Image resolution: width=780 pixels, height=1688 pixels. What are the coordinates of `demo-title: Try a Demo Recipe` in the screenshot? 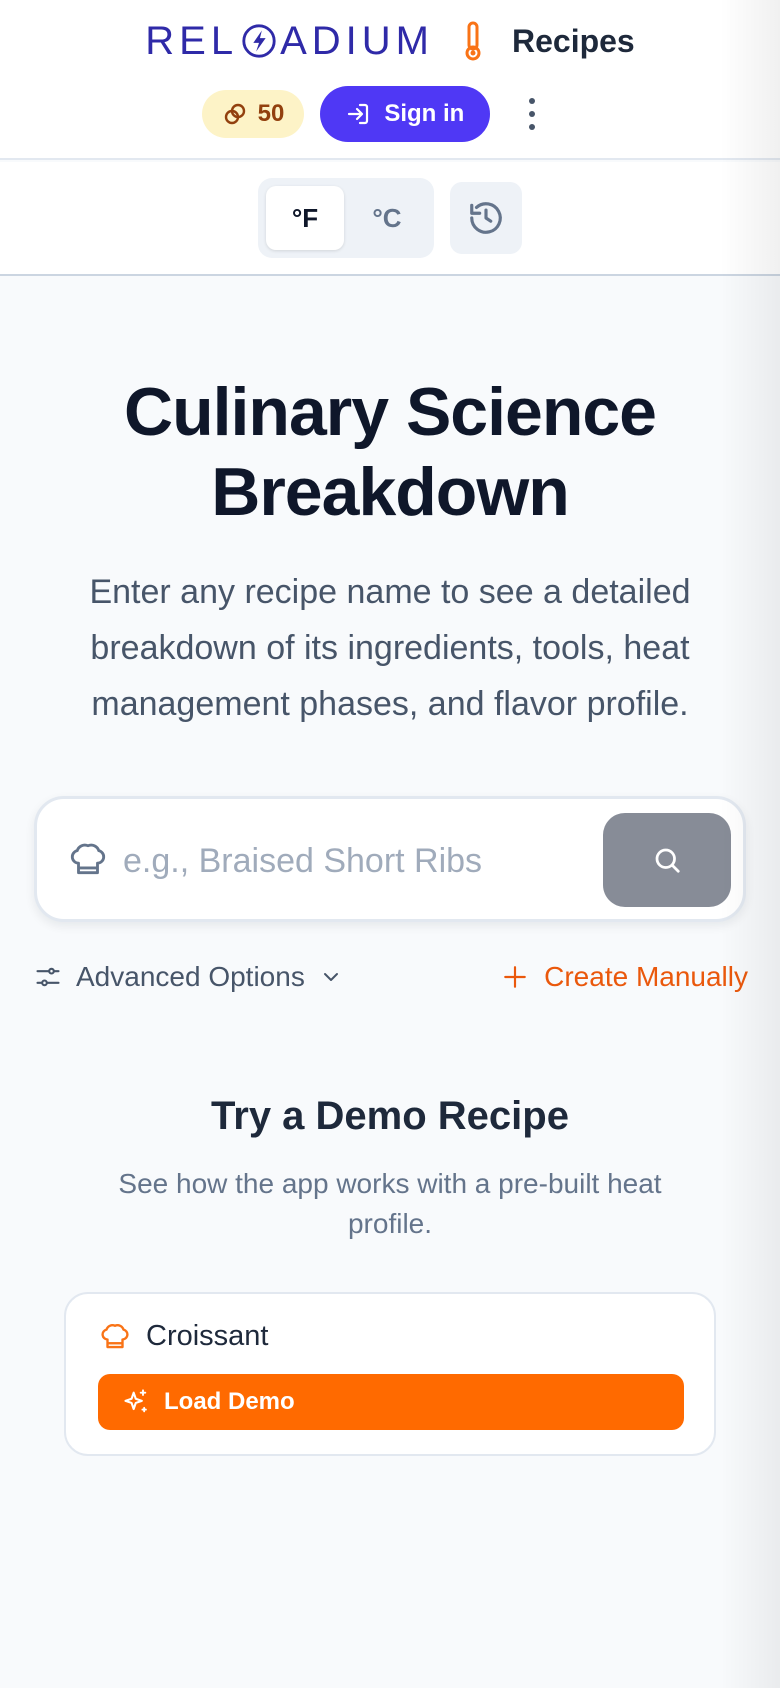 It's located at (390, 1116).